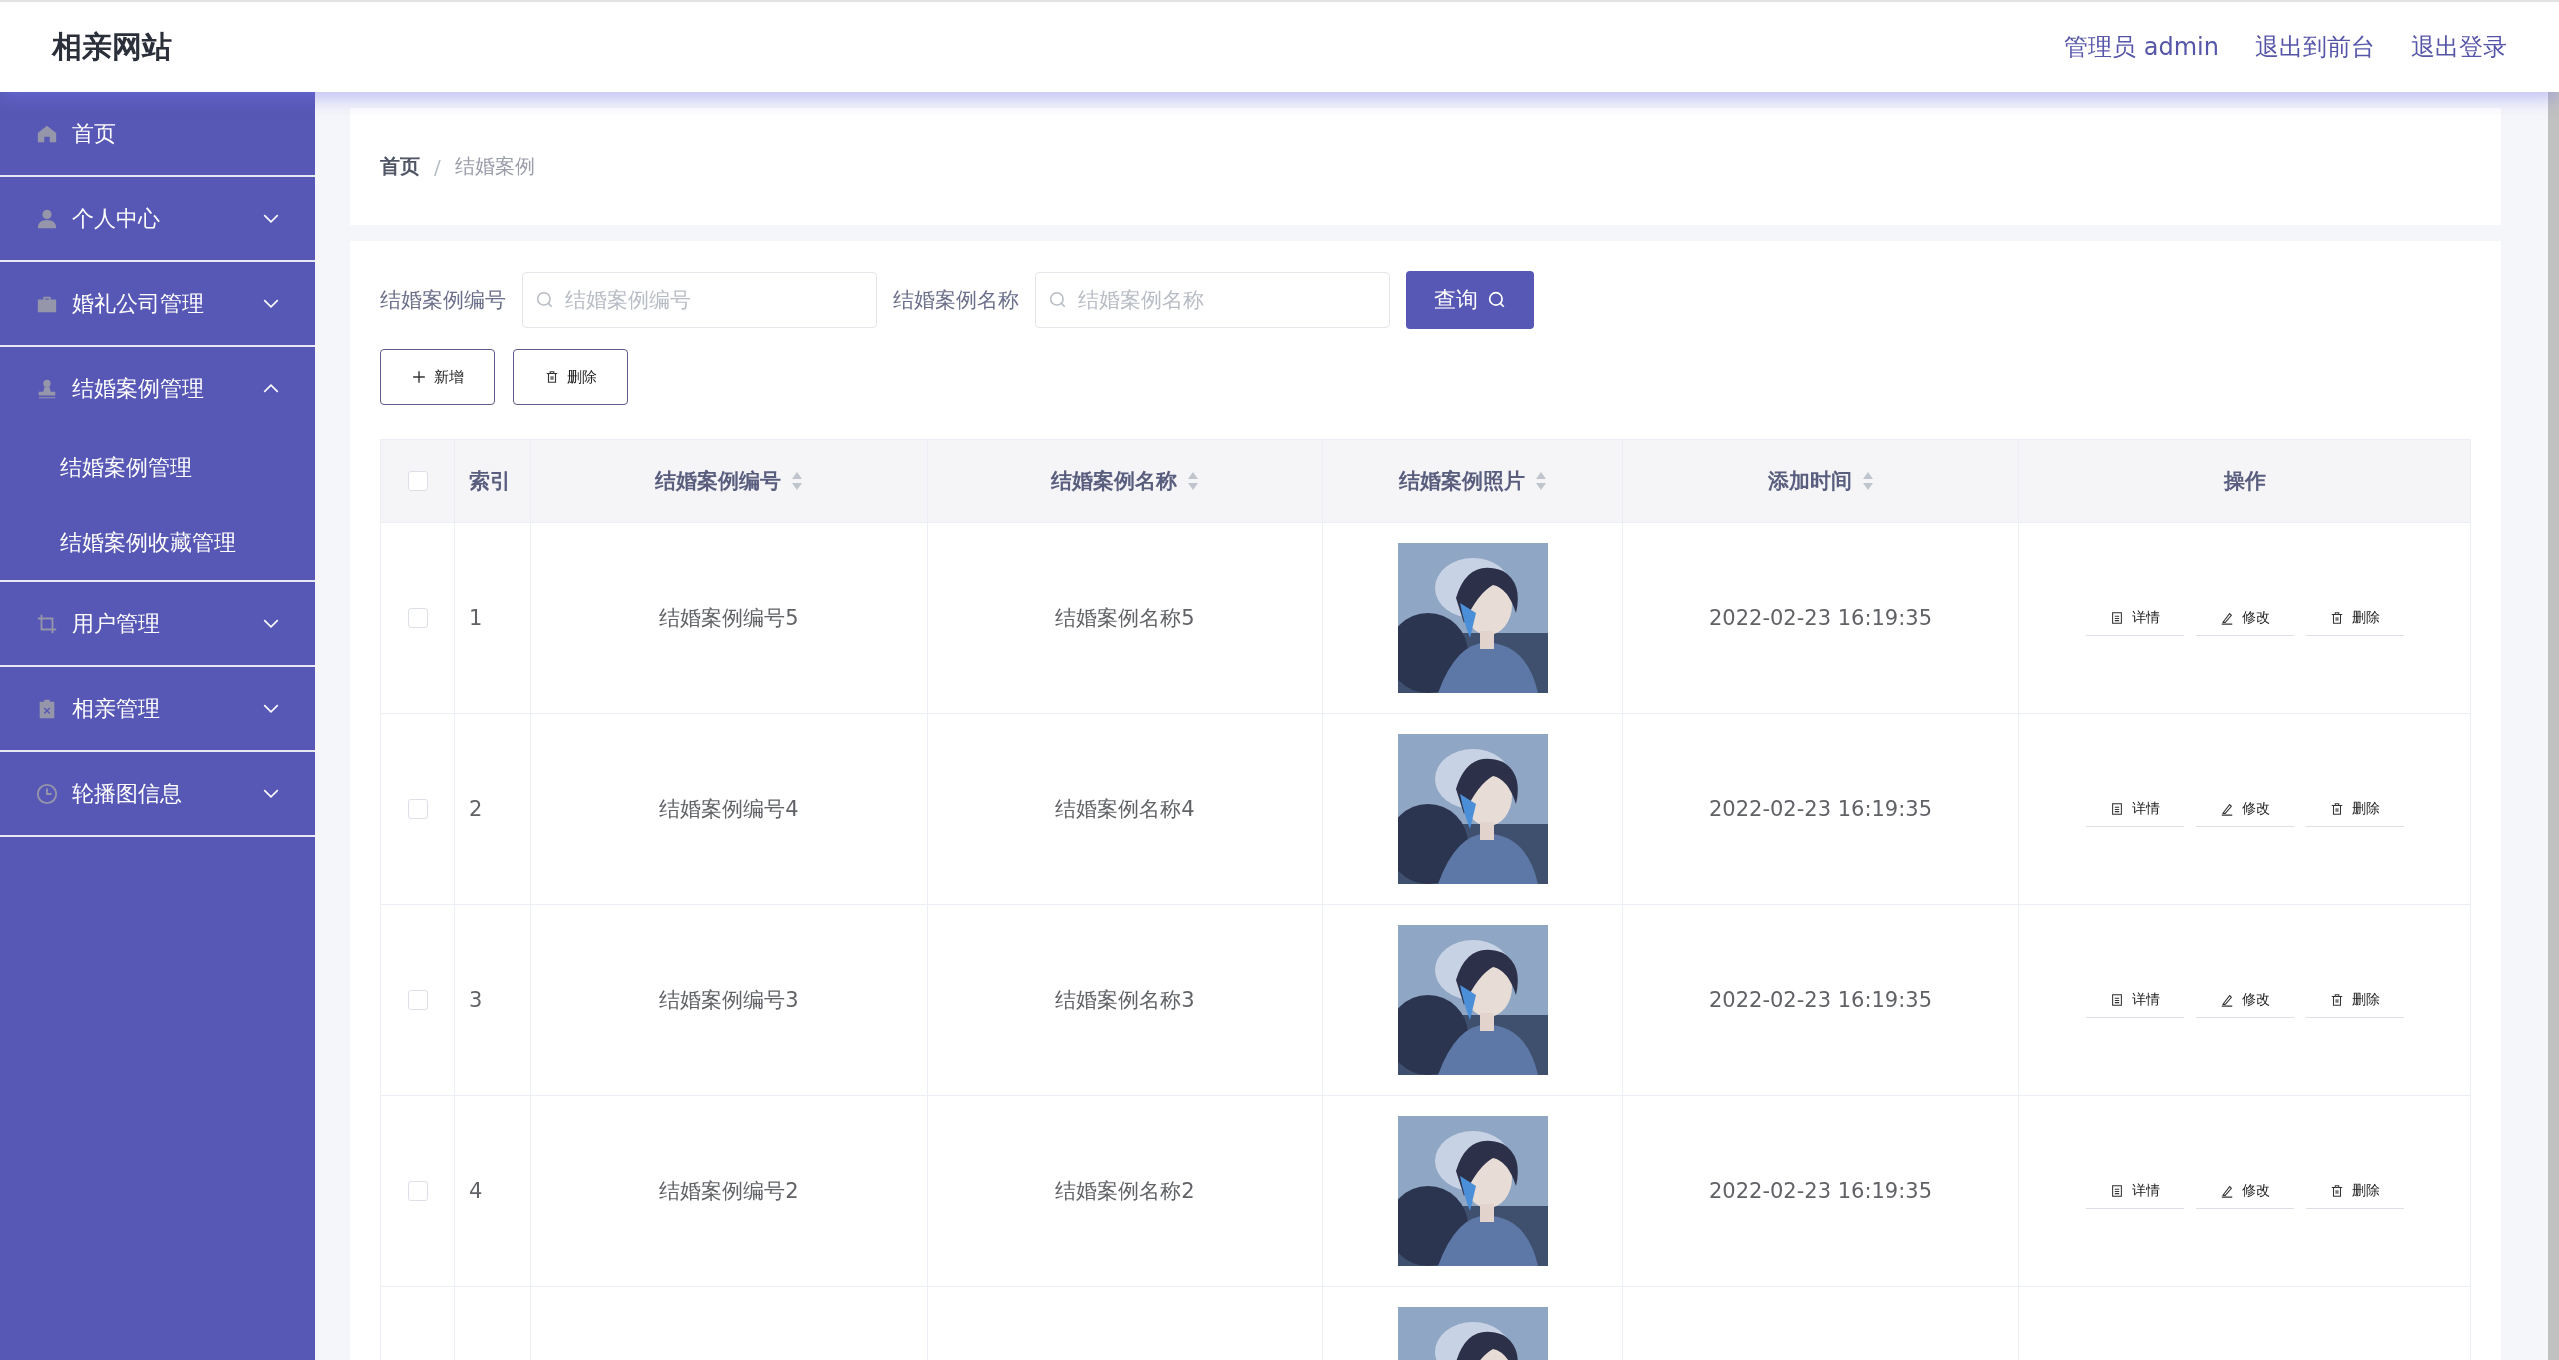 The image size is (2559, 1360). Describe the element at coordinates (956, 300) in the screenshot. I see `field-label: 结婚案例名称` at that location.